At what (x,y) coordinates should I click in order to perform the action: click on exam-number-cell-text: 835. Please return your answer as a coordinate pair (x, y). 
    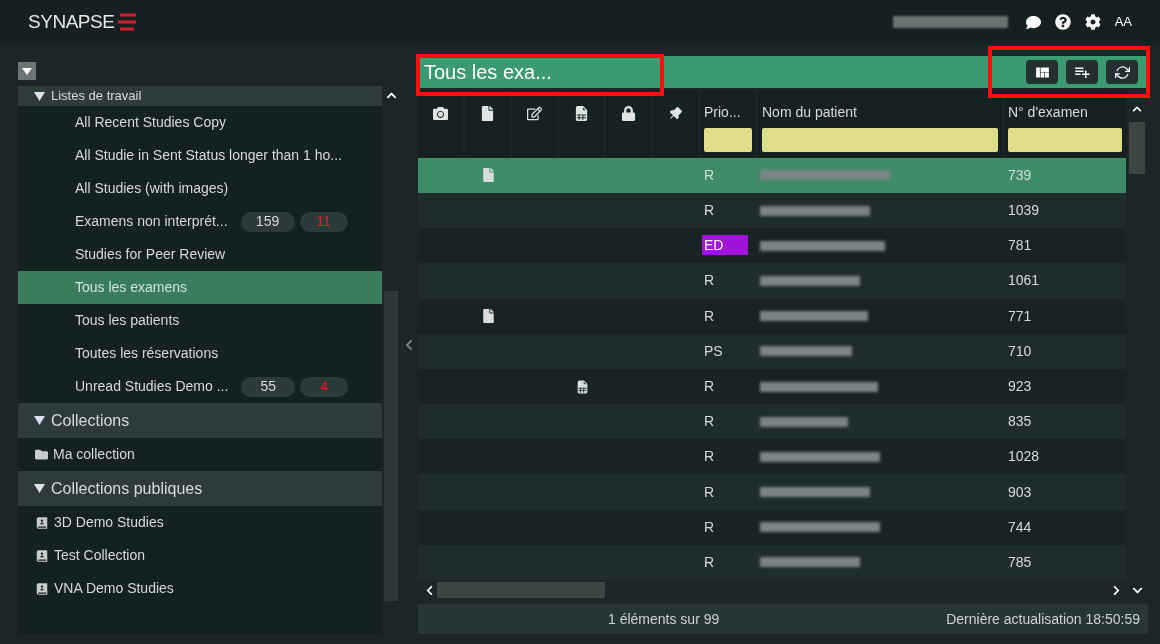
    Looking at the image, I should click on (1020, 422).